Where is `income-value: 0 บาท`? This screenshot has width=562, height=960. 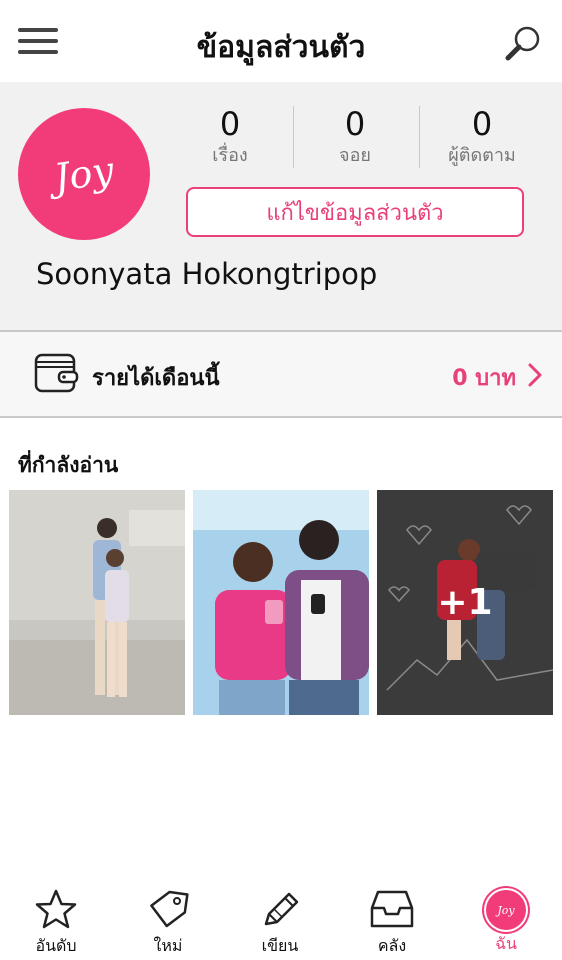 income-value: 0 บาท is located at coordinates (484, 378).